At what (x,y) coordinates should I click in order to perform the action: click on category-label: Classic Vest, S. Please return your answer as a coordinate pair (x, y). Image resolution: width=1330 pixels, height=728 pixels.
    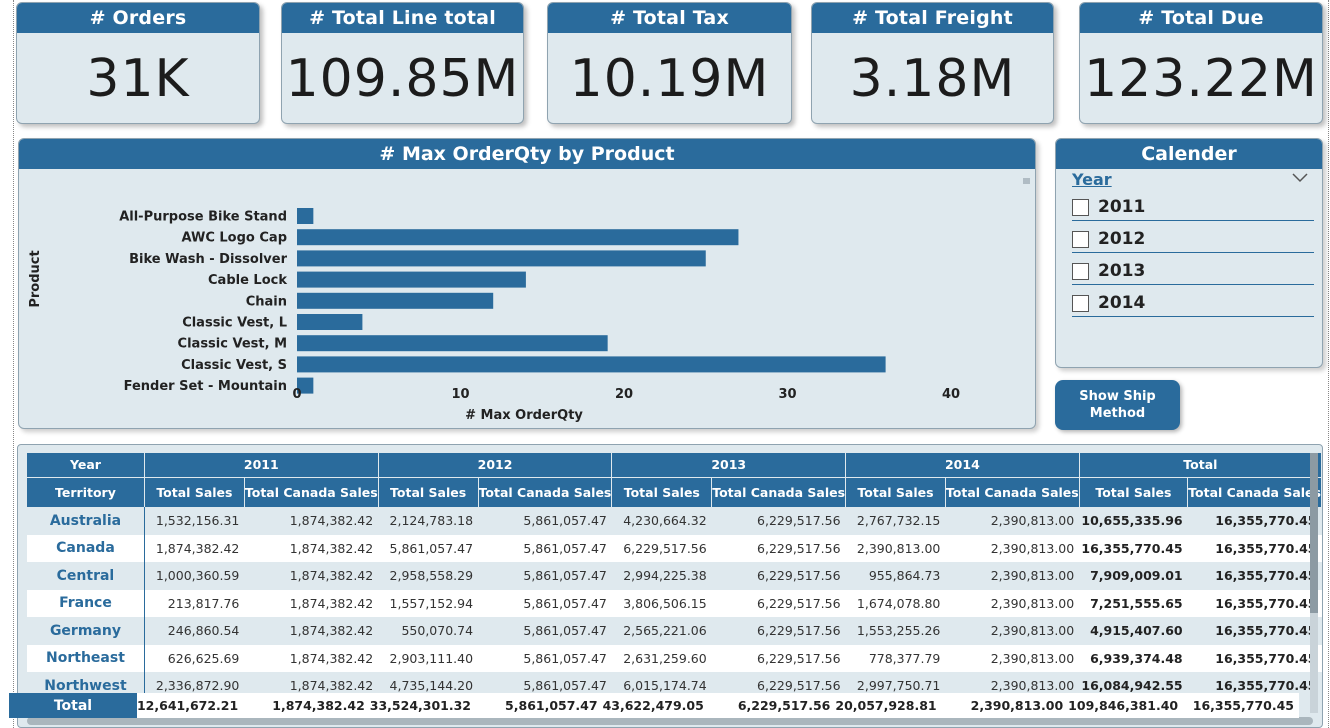
    Looking at the image, I should click on (234, 365).